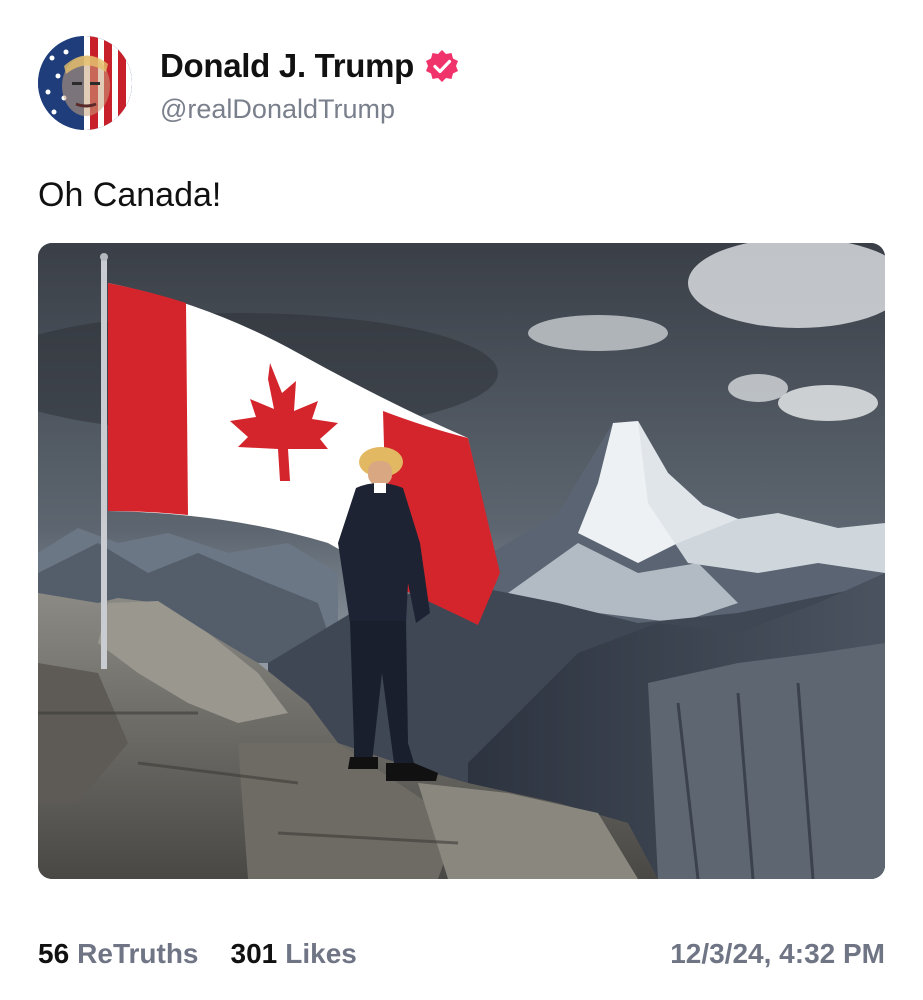  What do you see at coordinates (54, 953) in the screenshot?
I see `retruths-count: 56` at bounding box center [54, 953].